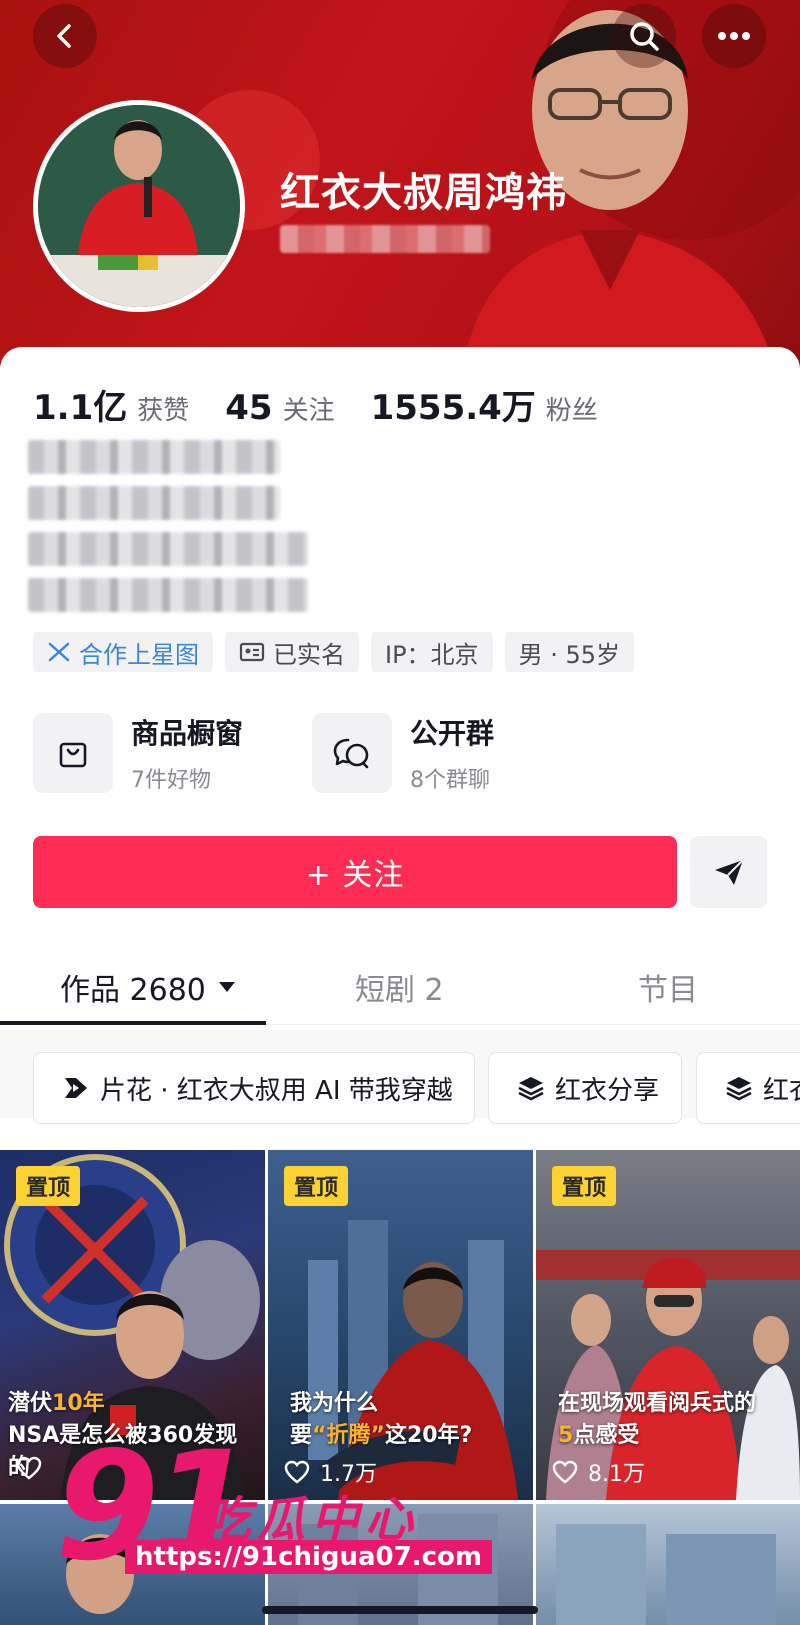  What do you see at coordinates (607, 1090) in the screenshot?
I see `collection-chip-label: 红衣分享` at bounding box center [607, 1090].